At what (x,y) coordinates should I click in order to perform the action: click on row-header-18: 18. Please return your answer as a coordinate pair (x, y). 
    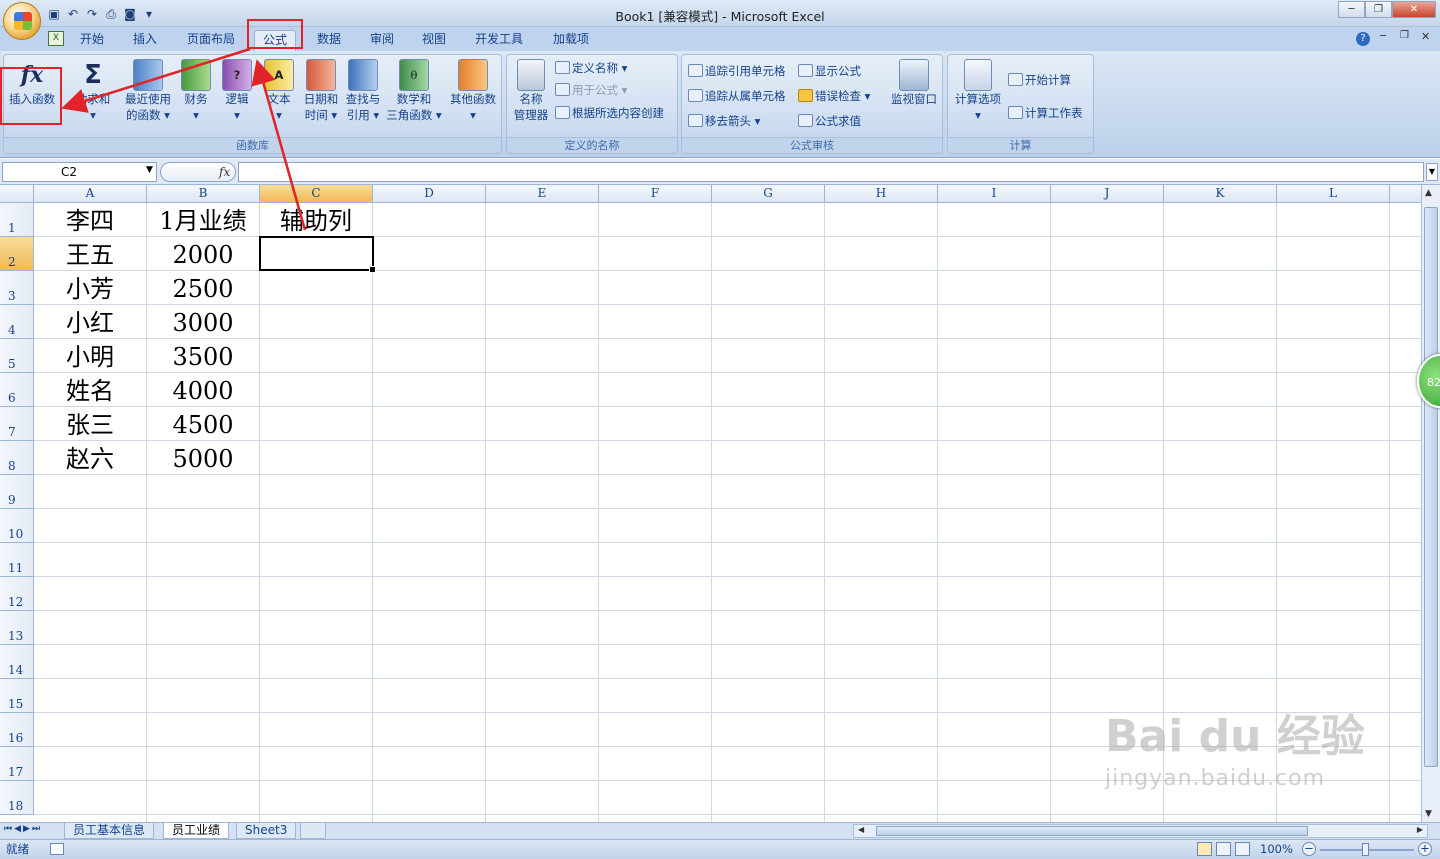
    Looking at the image, I should click on (17, 798).